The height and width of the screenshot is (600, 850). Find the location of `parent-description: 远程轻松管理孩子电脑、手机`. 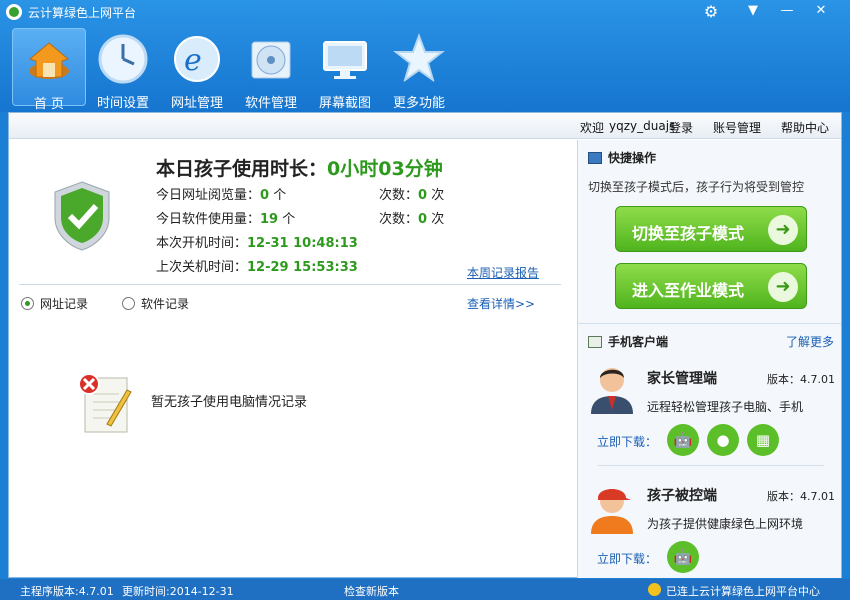

parent-description: 远程轻松管理孩子电脑、手机 is located at coordinates (725, 407).